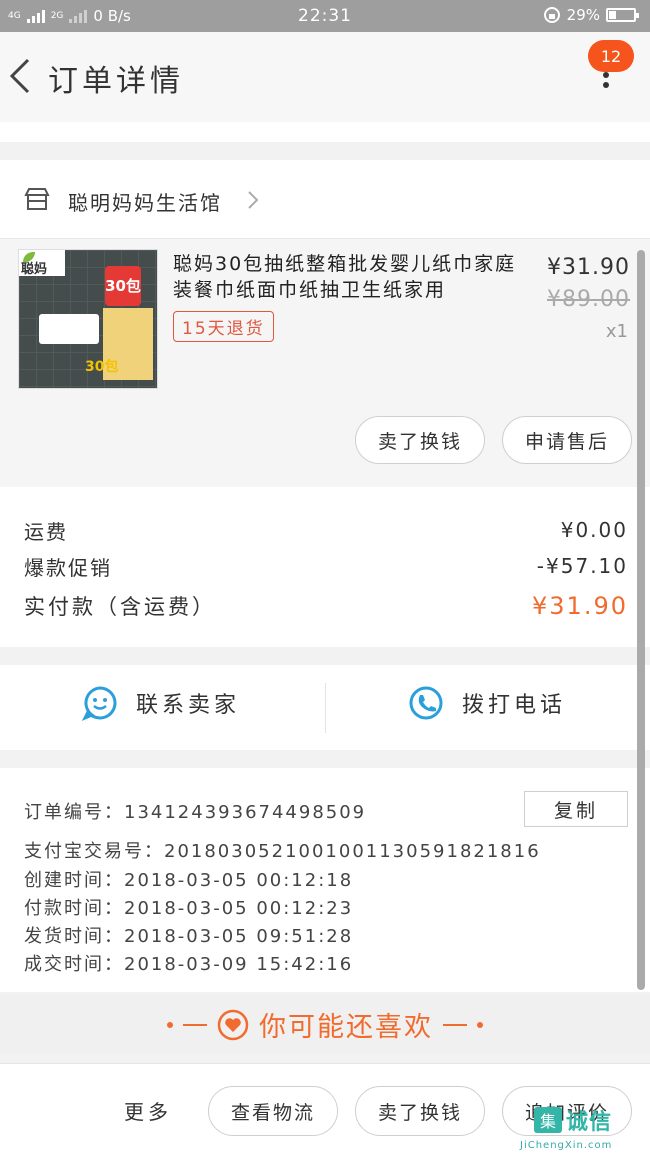 The width and height of the screenshot is (650, 1156). Describe the element at coordinates (68, 567) in the screenshot. I see `promo-label: 爆款促销` at that location.